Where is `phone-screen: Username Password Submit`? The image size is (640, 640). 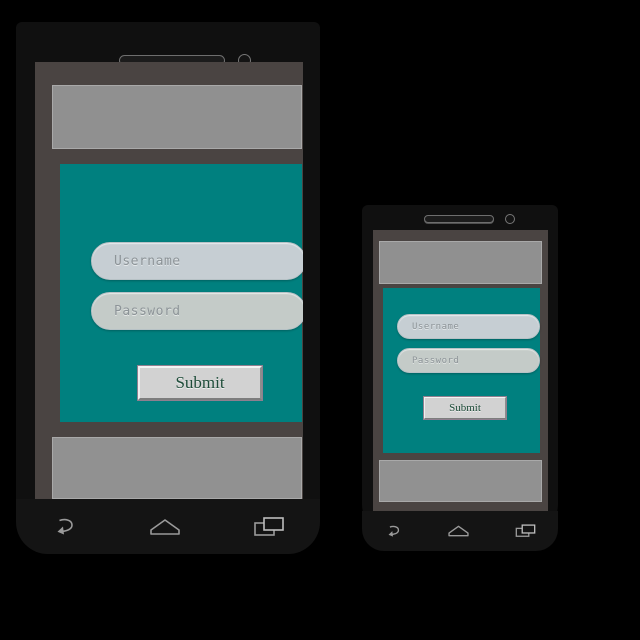 phone-screen: Username Password Submit is located at coordinates (460, 371).